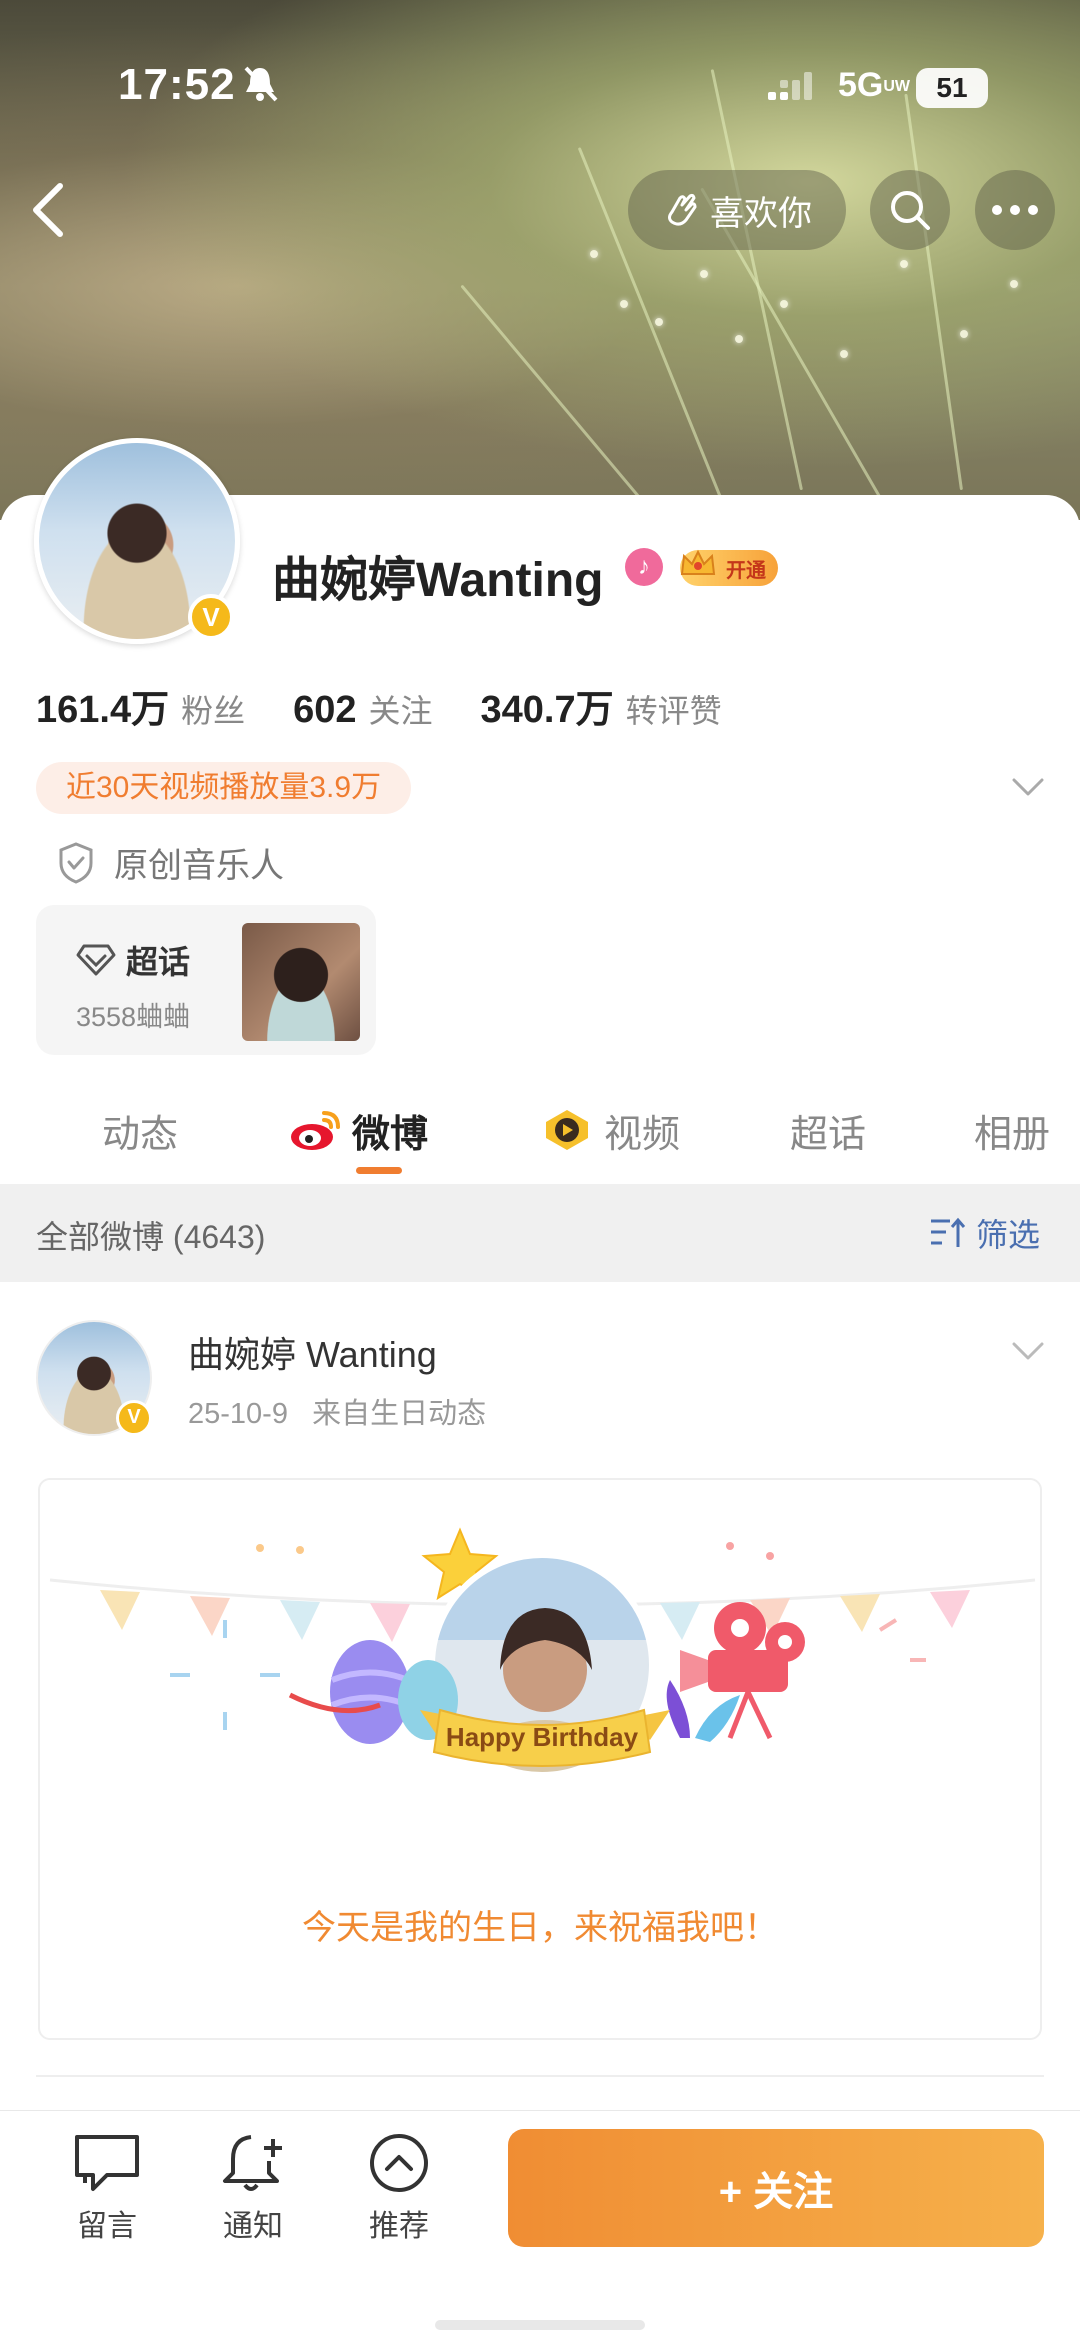 The image size is (1080, 2349). What do you see at coordinates (790, 86) in the screenshot?
I see `signal-icon` at bounding box center [790, 86].